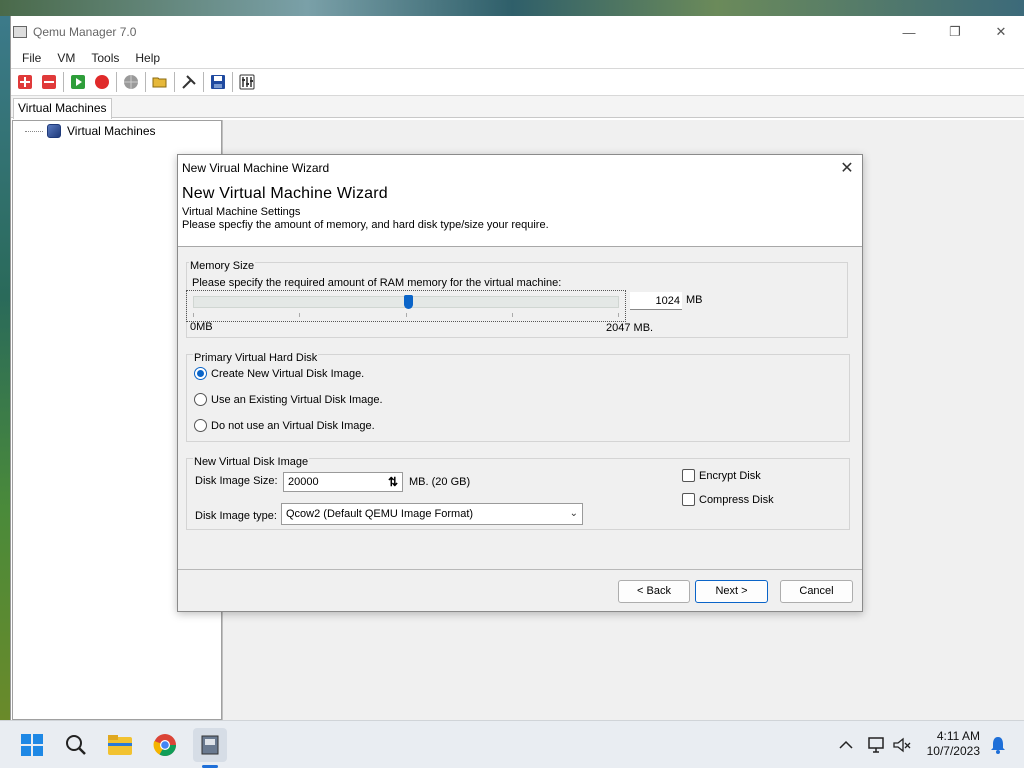 Image resolution: width=1024 pixels, height=768 pixels. What do you see at coordinates (251, 462) in the screenshot?
I see `new-disk-image-legend: New Virtual Disk Image` at bounding box center [251, 462].